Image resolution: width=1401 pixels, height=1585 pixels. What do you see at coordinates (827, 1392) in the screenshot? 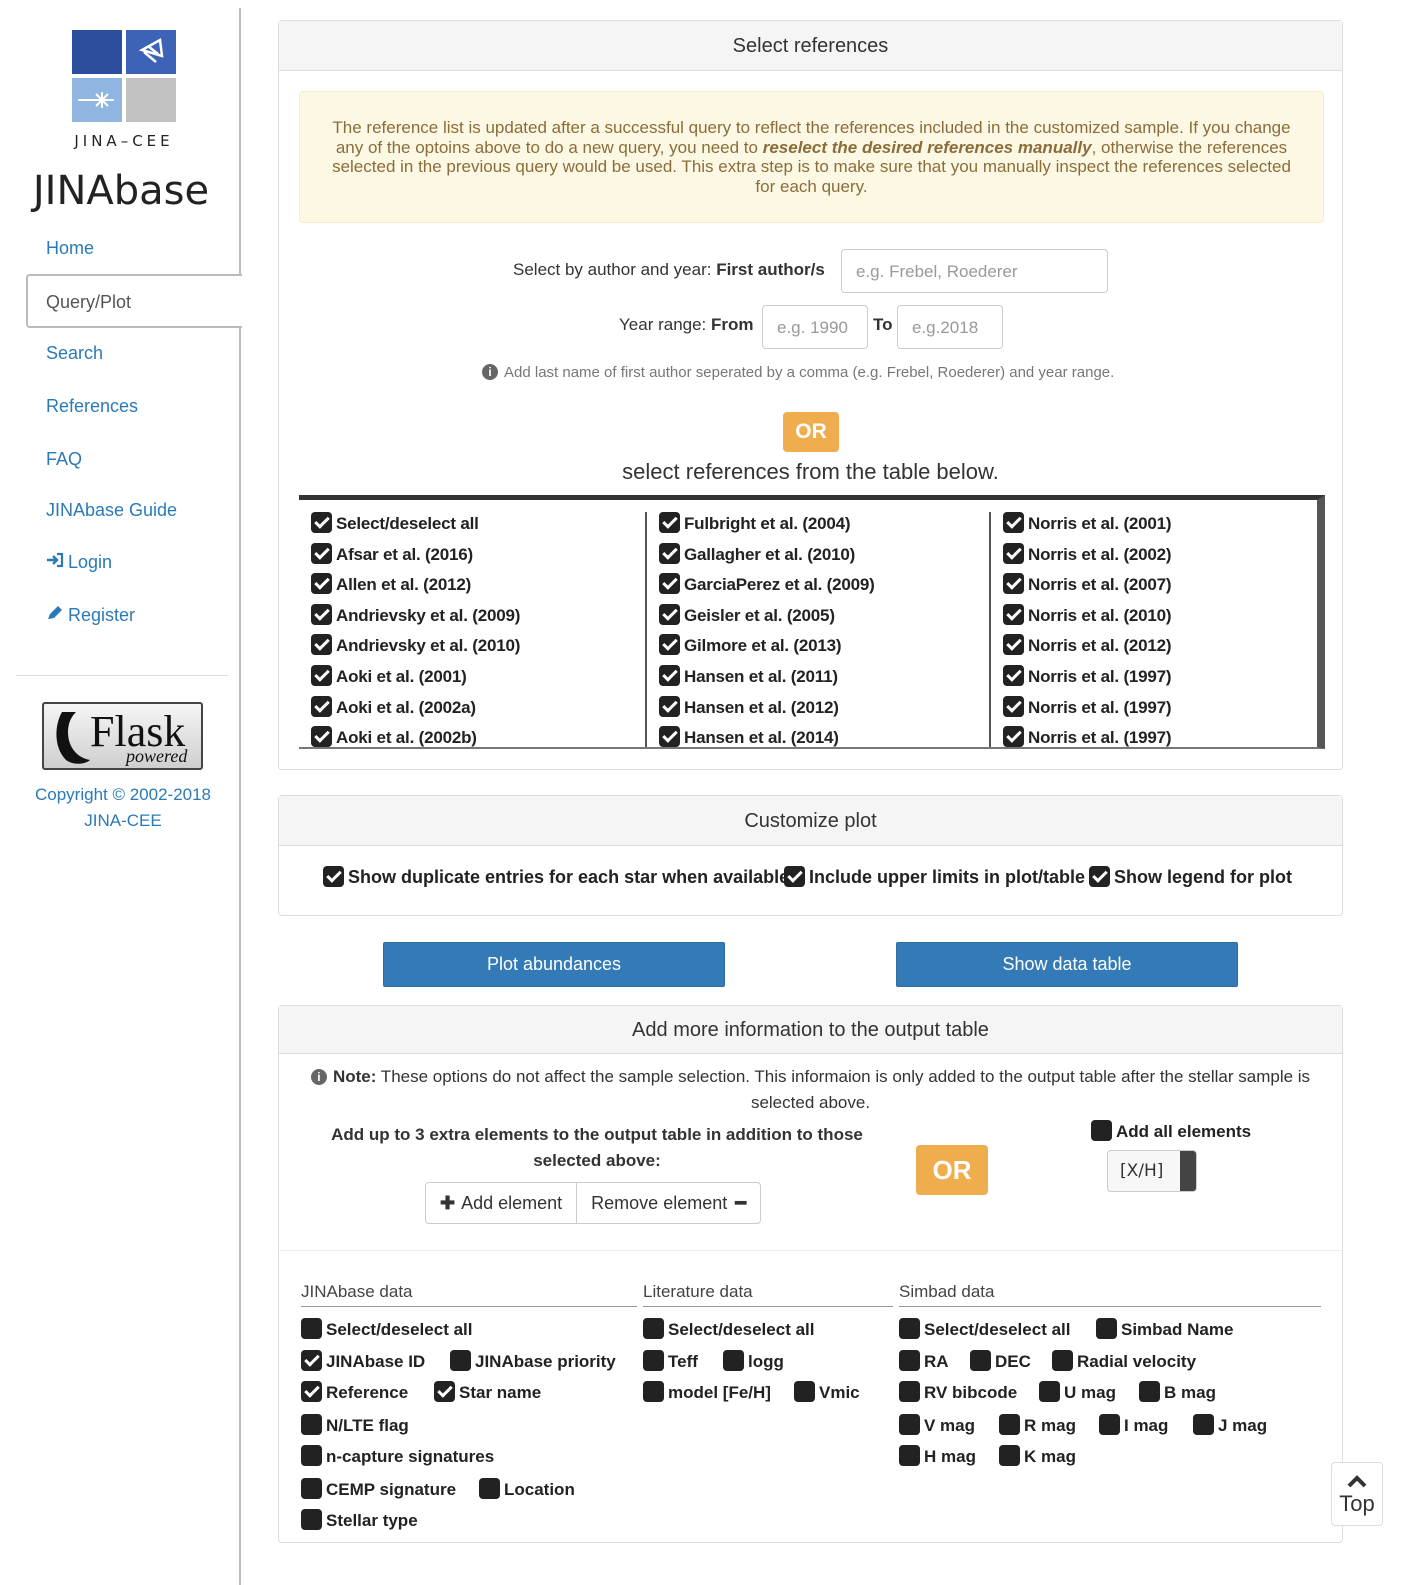
I see `vmic-option: Vmic` at bounding box center [827, 1392].